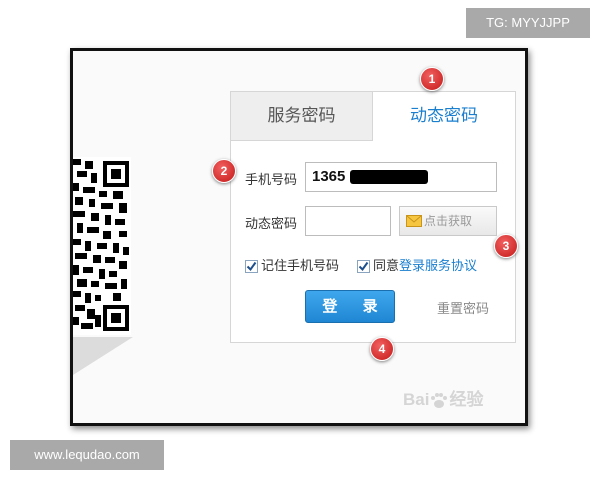  What do you see at coordinates (251, 266) in the screenshot?
I see `remember-checkbox-icon` at bounding box center [251, 266].